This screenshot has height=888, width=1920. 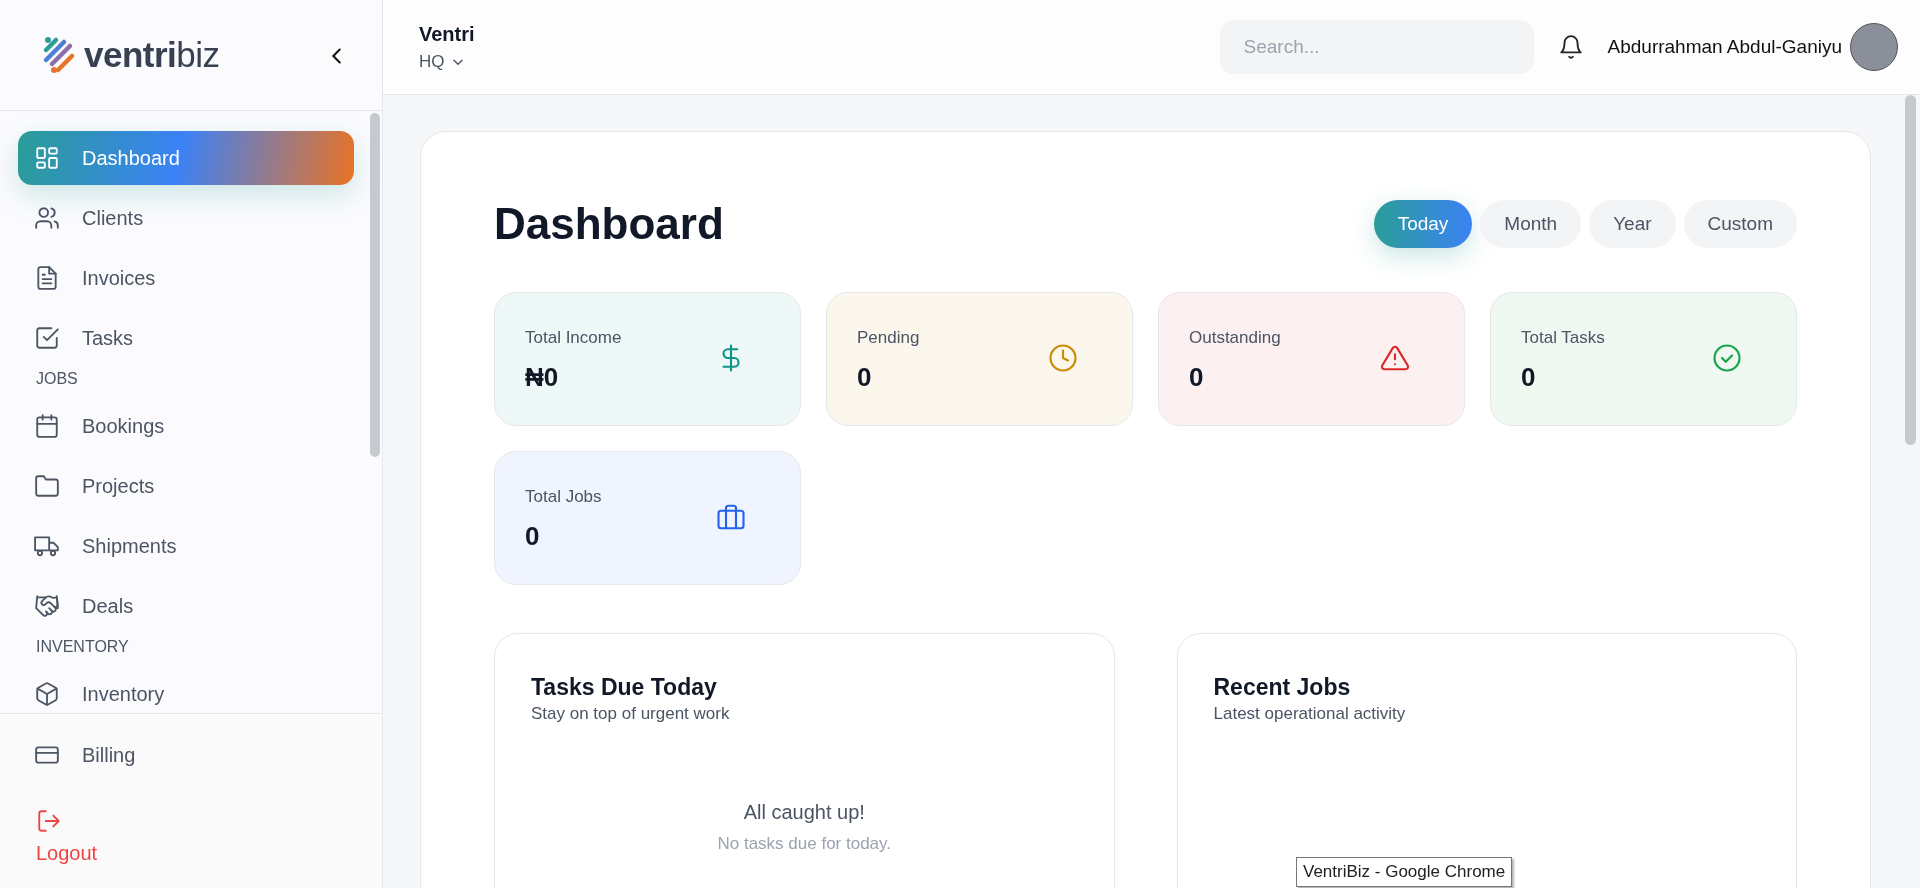 What do you see at coordinates (447, 35) in the screenshot?
I see `organization-name: Ventri` at bounding box center [447, 35].